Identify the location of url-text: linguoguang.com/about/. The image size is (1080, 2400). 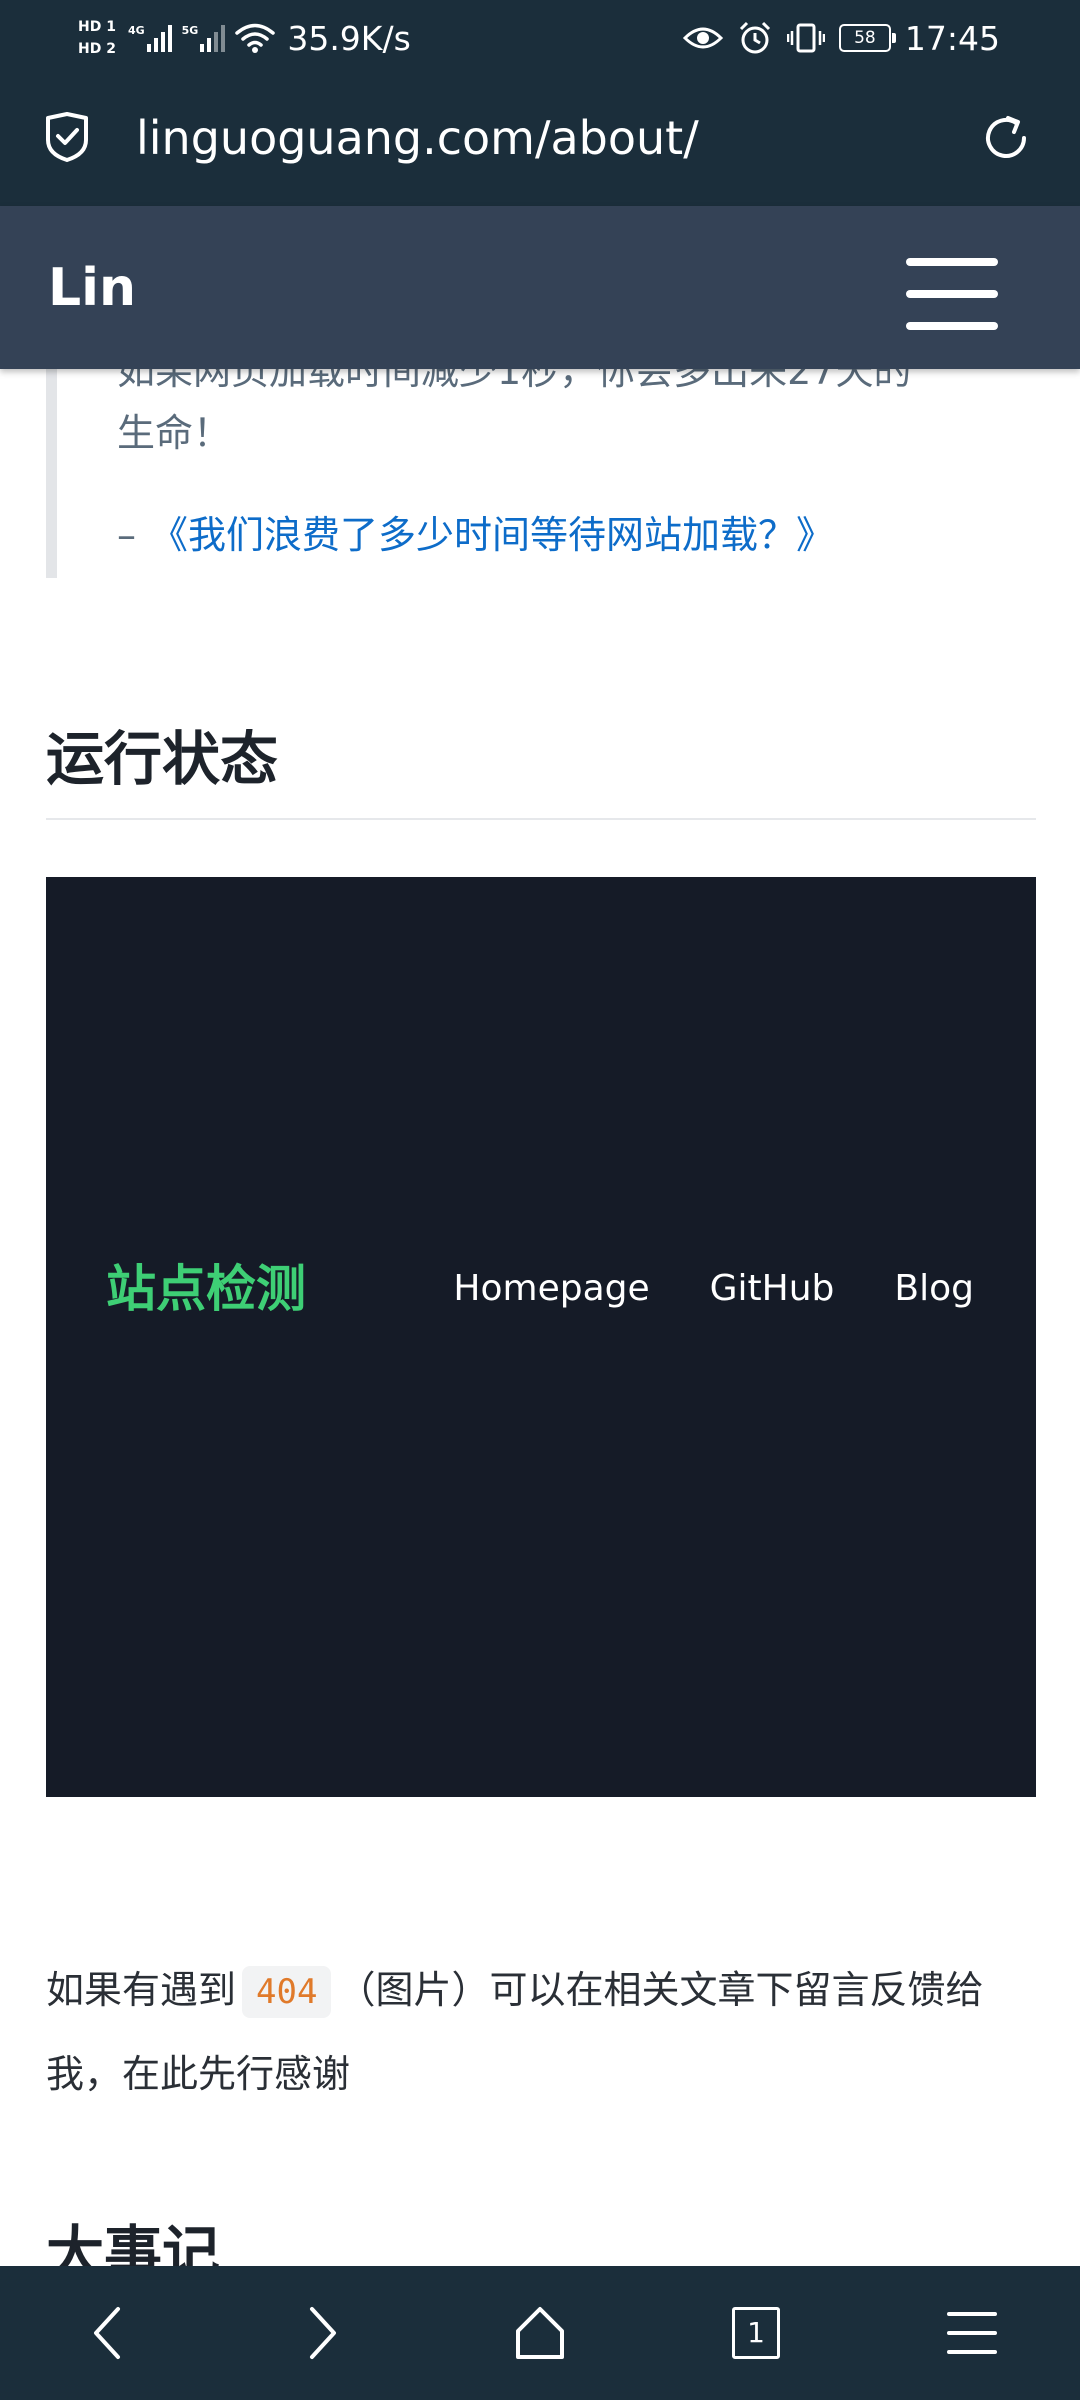
(417, 138).